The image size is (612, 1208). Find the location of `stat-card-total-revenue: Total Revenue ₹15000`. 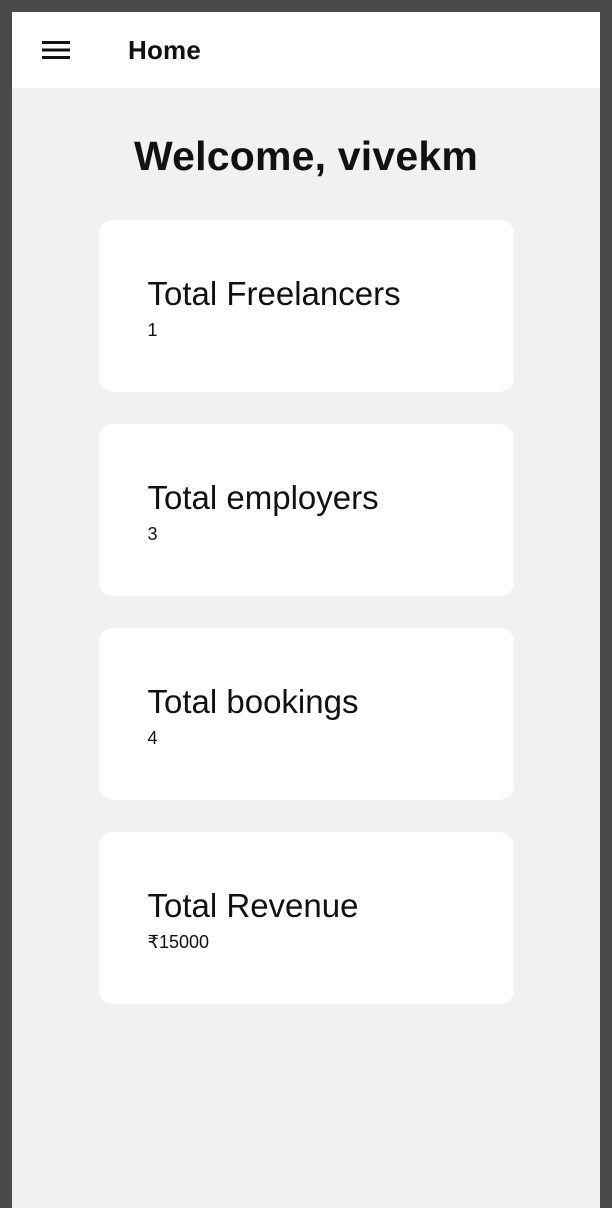

stat-card-total-revenue: Total Revenue ₹15000 is located at coordinates (306, 918).